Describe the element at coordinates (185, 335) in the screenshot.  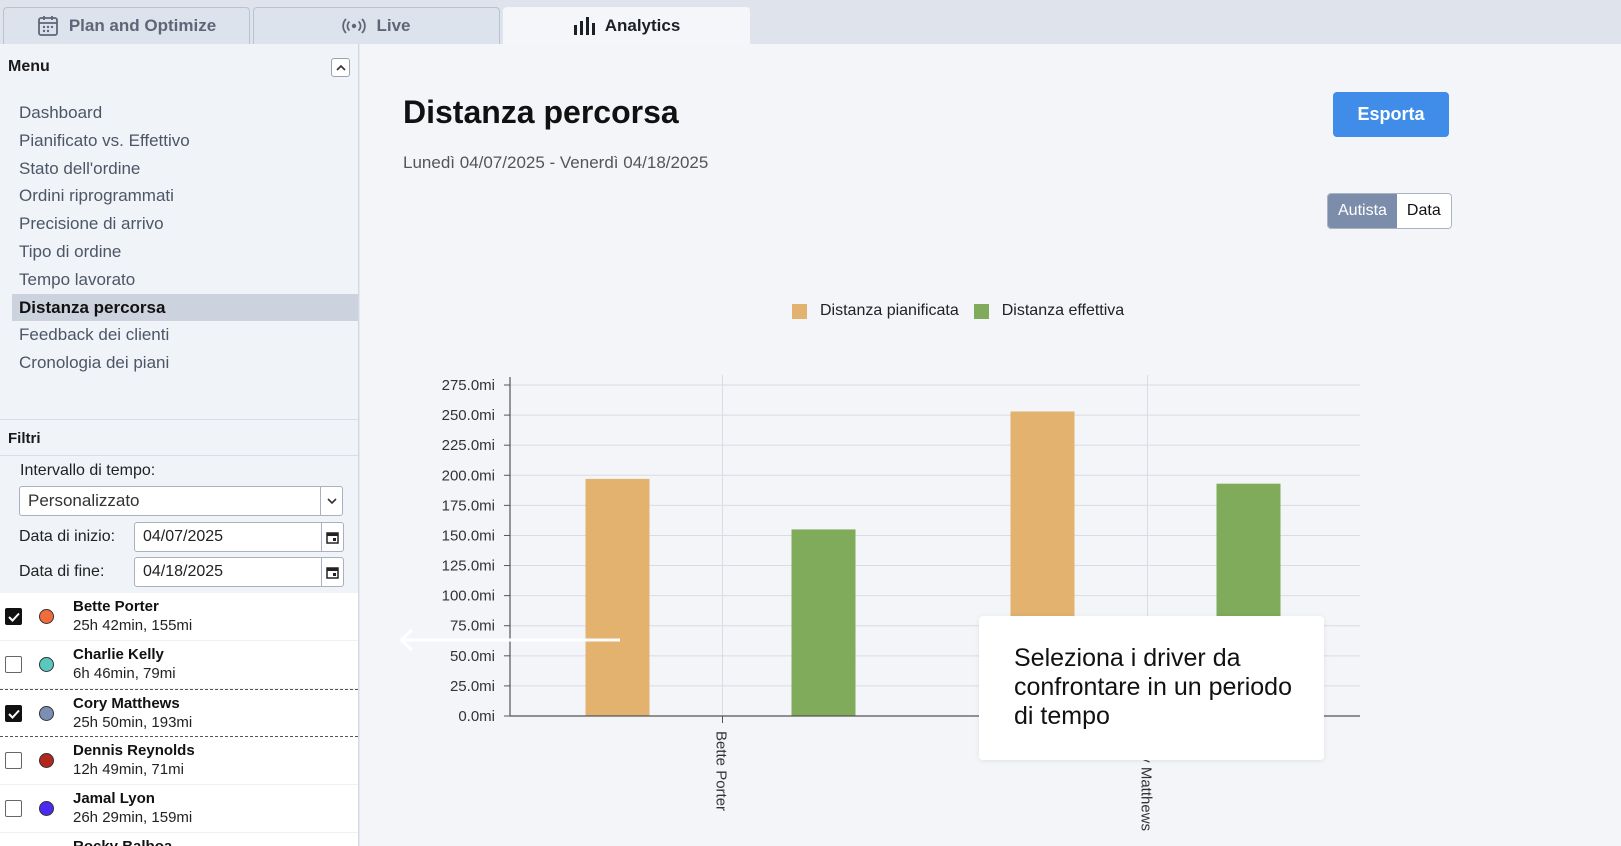
I see `menu-item-customer-feedback: Feedback dei clienti` at that location.